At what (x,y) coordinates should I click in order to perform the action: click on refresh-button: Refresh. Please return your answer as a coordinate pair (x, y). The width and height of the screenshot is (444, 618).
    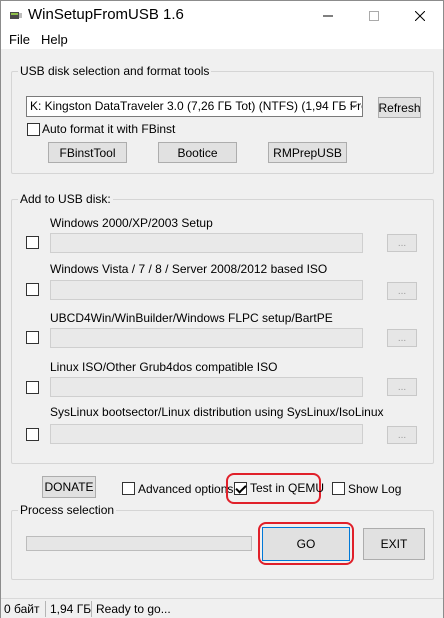
    Looking at the image, I should click on (399, 107).